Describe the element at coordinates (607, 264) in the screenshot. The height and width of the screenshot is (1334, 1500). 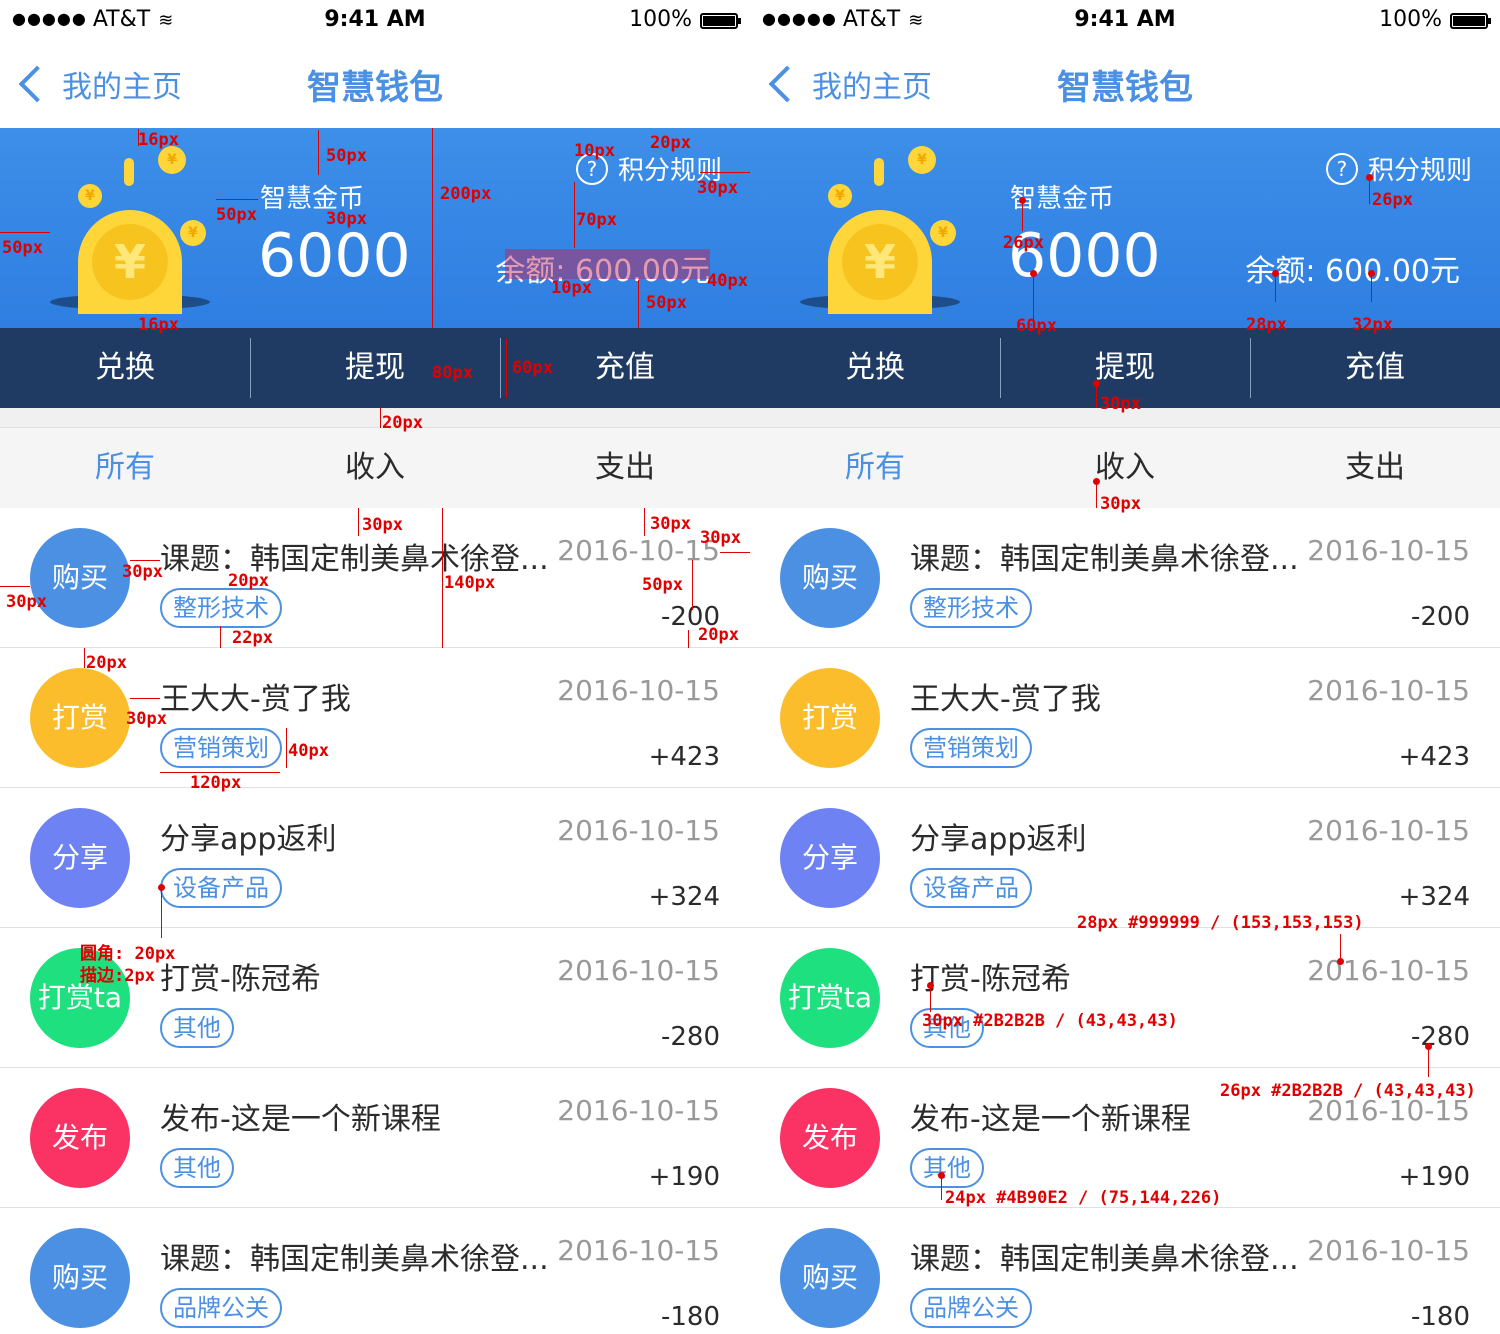
I see `highlight-box` at that location.